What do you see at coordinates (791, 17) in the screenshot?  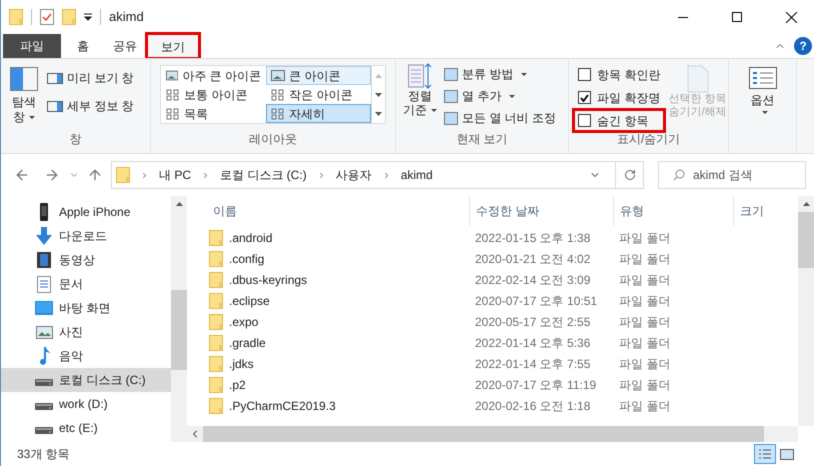 I see `close-icon` at bounding box center [791, 17].